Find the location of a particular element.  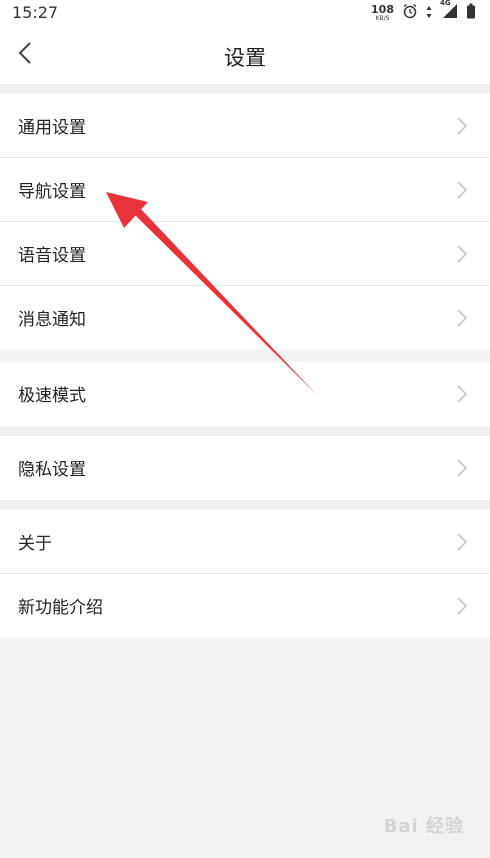

setting-row-privacy: 隐私设置 is located at coordinates (245, 468).